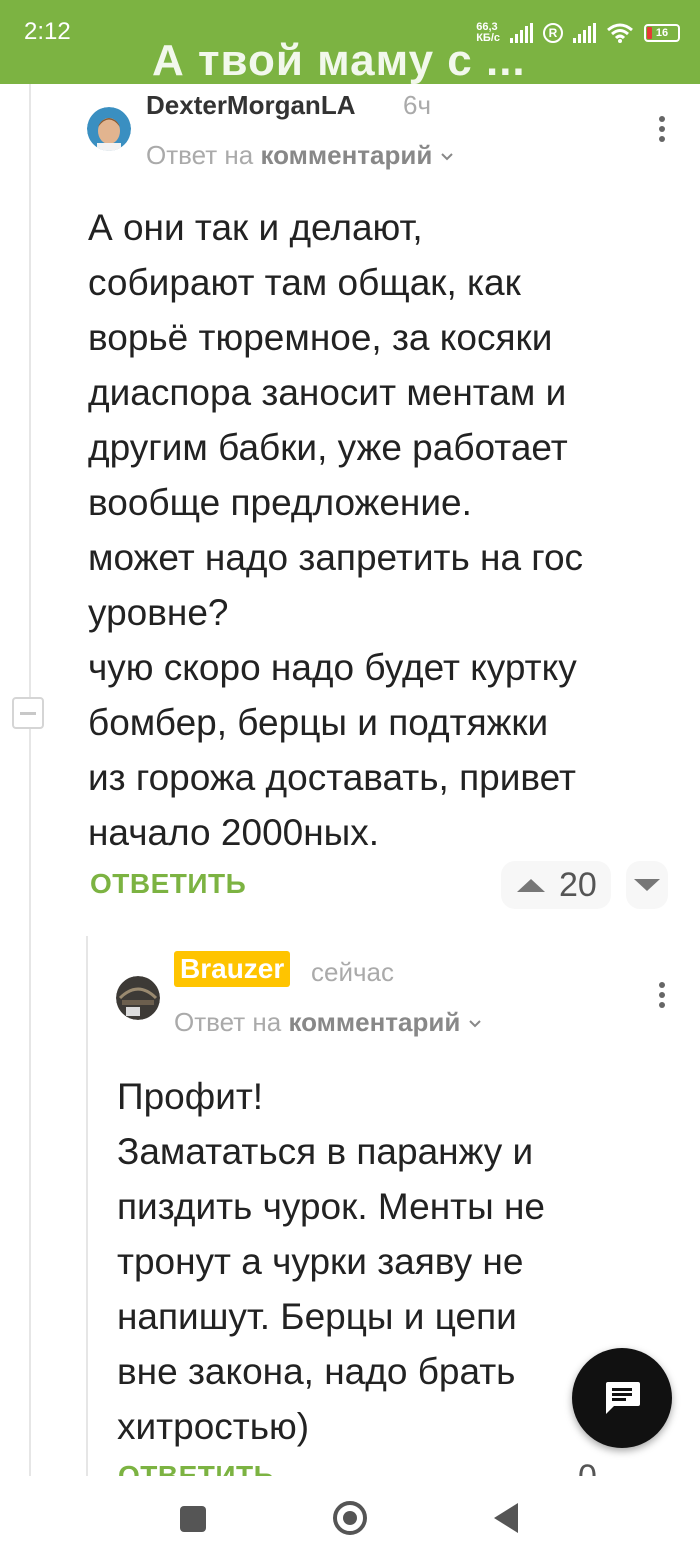 This screenshot has height=1561, width=700. Describe the element at coordinates (30, 780) in the screenshot. I see `thread-line` at that location.